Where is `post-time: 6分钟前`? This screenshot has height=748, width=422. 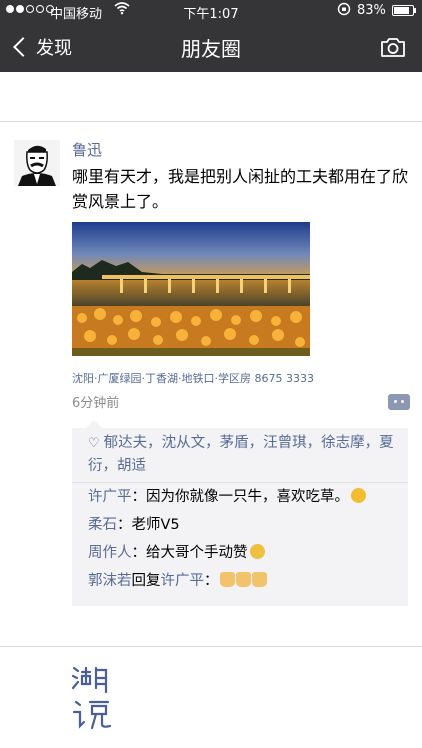 post-time: 6分钟前 is located at coordinates (96, 403).